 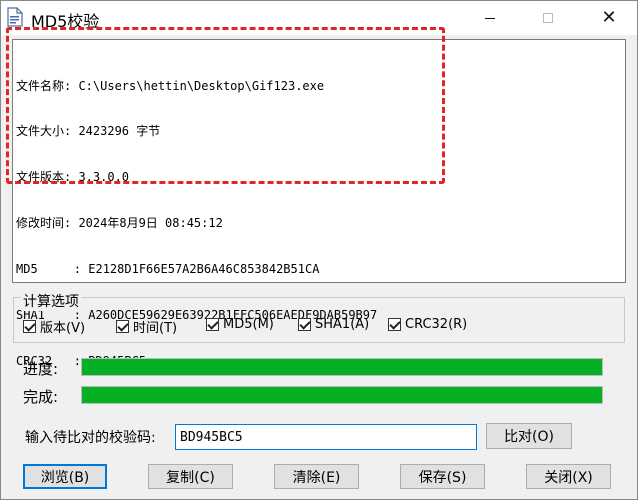 I want to click on progress-bar-fill, so click(x=342, y=367).